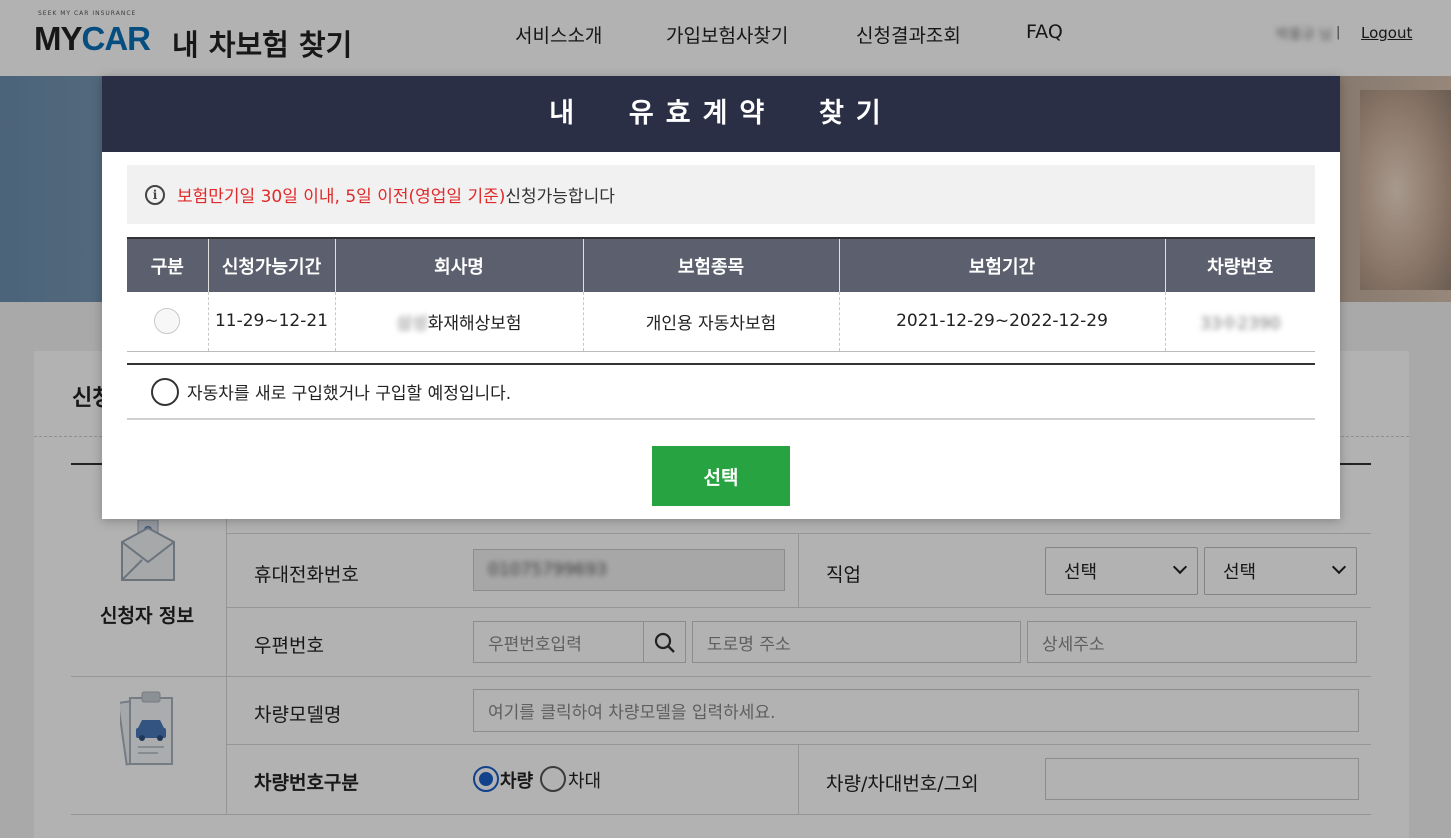 The width and height of the screenshot is (1451, 838). Describe the element at coordinates (341, 197) in the screenshot. I see `notice-highlight: 보험만기일 30일 이내, 5일 이전(영업일 기준)` at that location.